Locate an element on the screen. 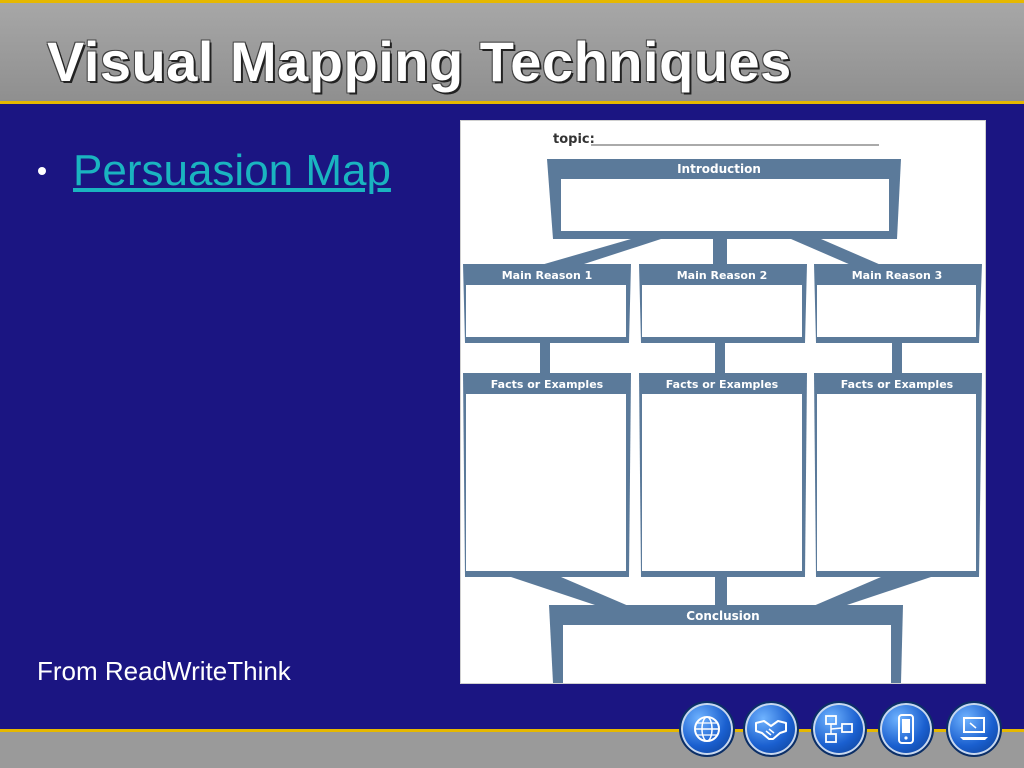  worksheet-introduction-label: Introduction is located at coordinates (719, 169).